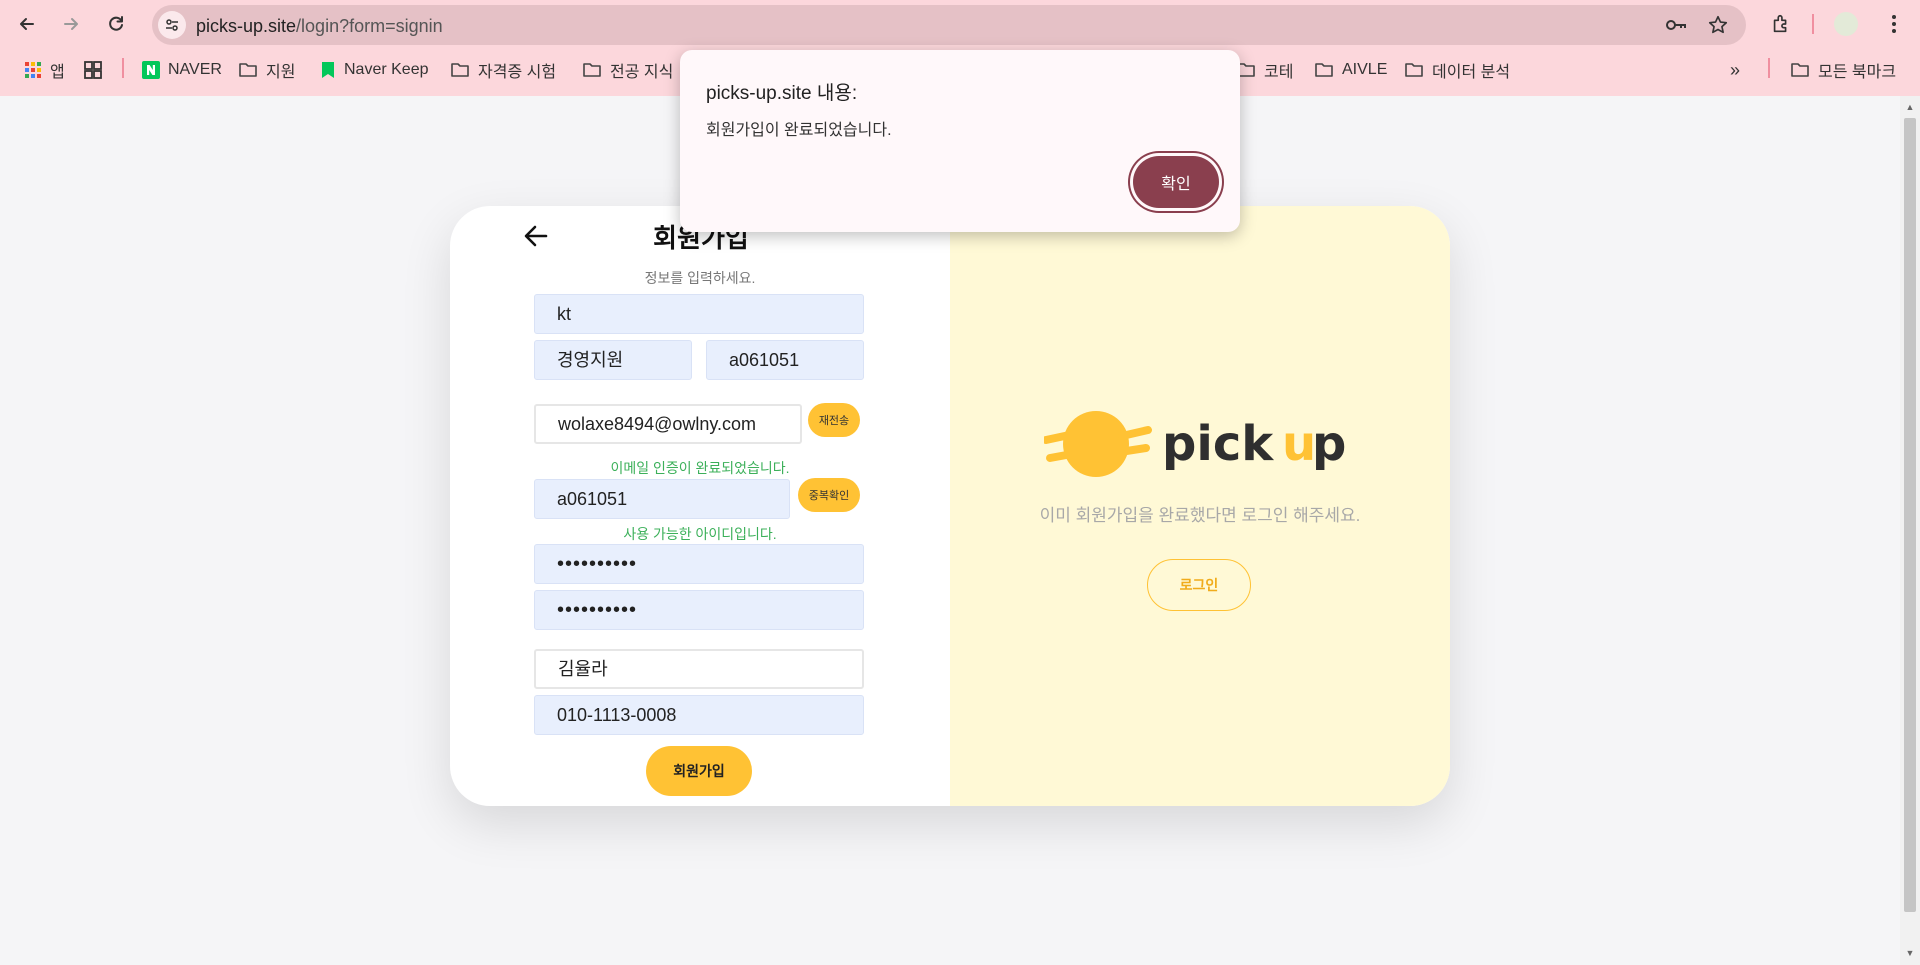 The image size is (1920, 965). What do you see at coordinates (782, 93) in the screenshot?
I see `dialog-title: picks-up.site 내용:` at bounding box center [782, 93].